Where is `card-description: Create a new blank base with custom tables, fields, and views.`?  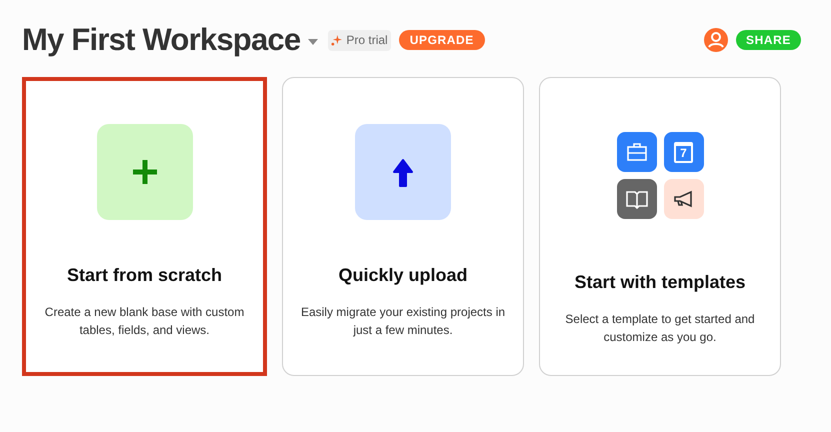
card-description: Create a new blank base with custom tables, fields, and views. is located at coordinates (145, 321).